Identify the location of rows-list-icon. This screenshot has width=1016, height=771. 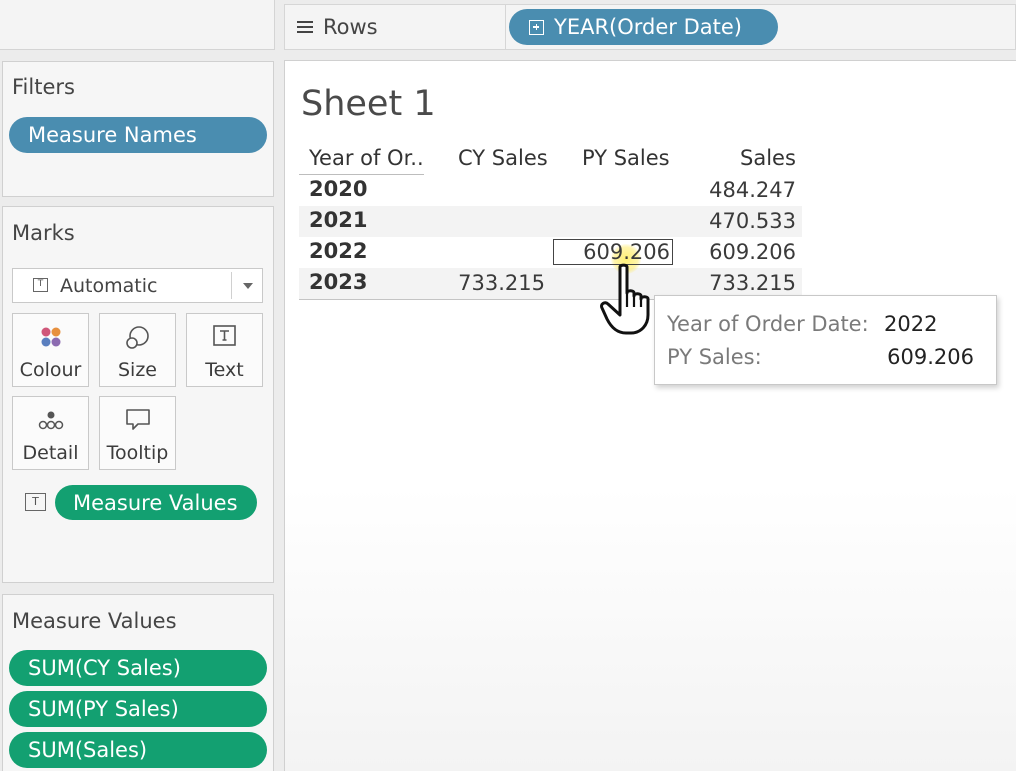
(305, 27).